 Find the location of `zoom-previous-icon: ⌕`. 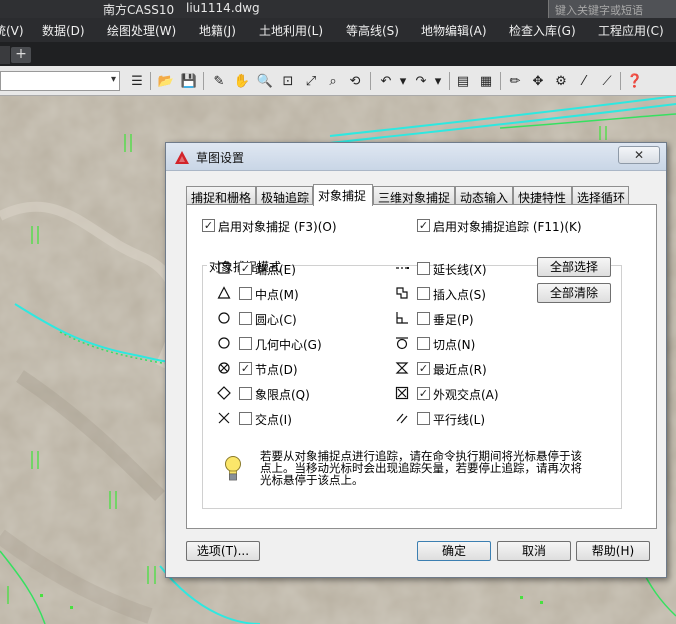

zoom-previous-icon: ⌕ is located at coordinates (333, 81).